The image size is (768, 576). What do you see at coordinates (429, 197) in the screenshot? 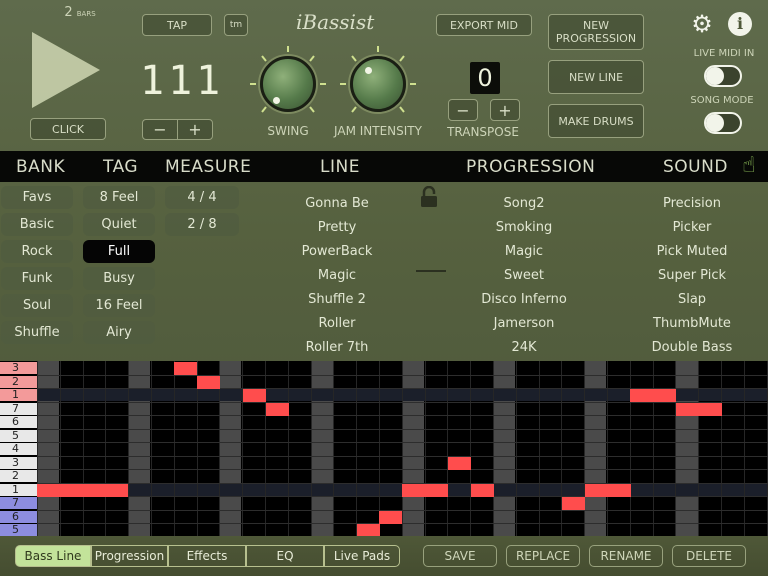
I see `lock-icon` at bounding box center [429, 197].